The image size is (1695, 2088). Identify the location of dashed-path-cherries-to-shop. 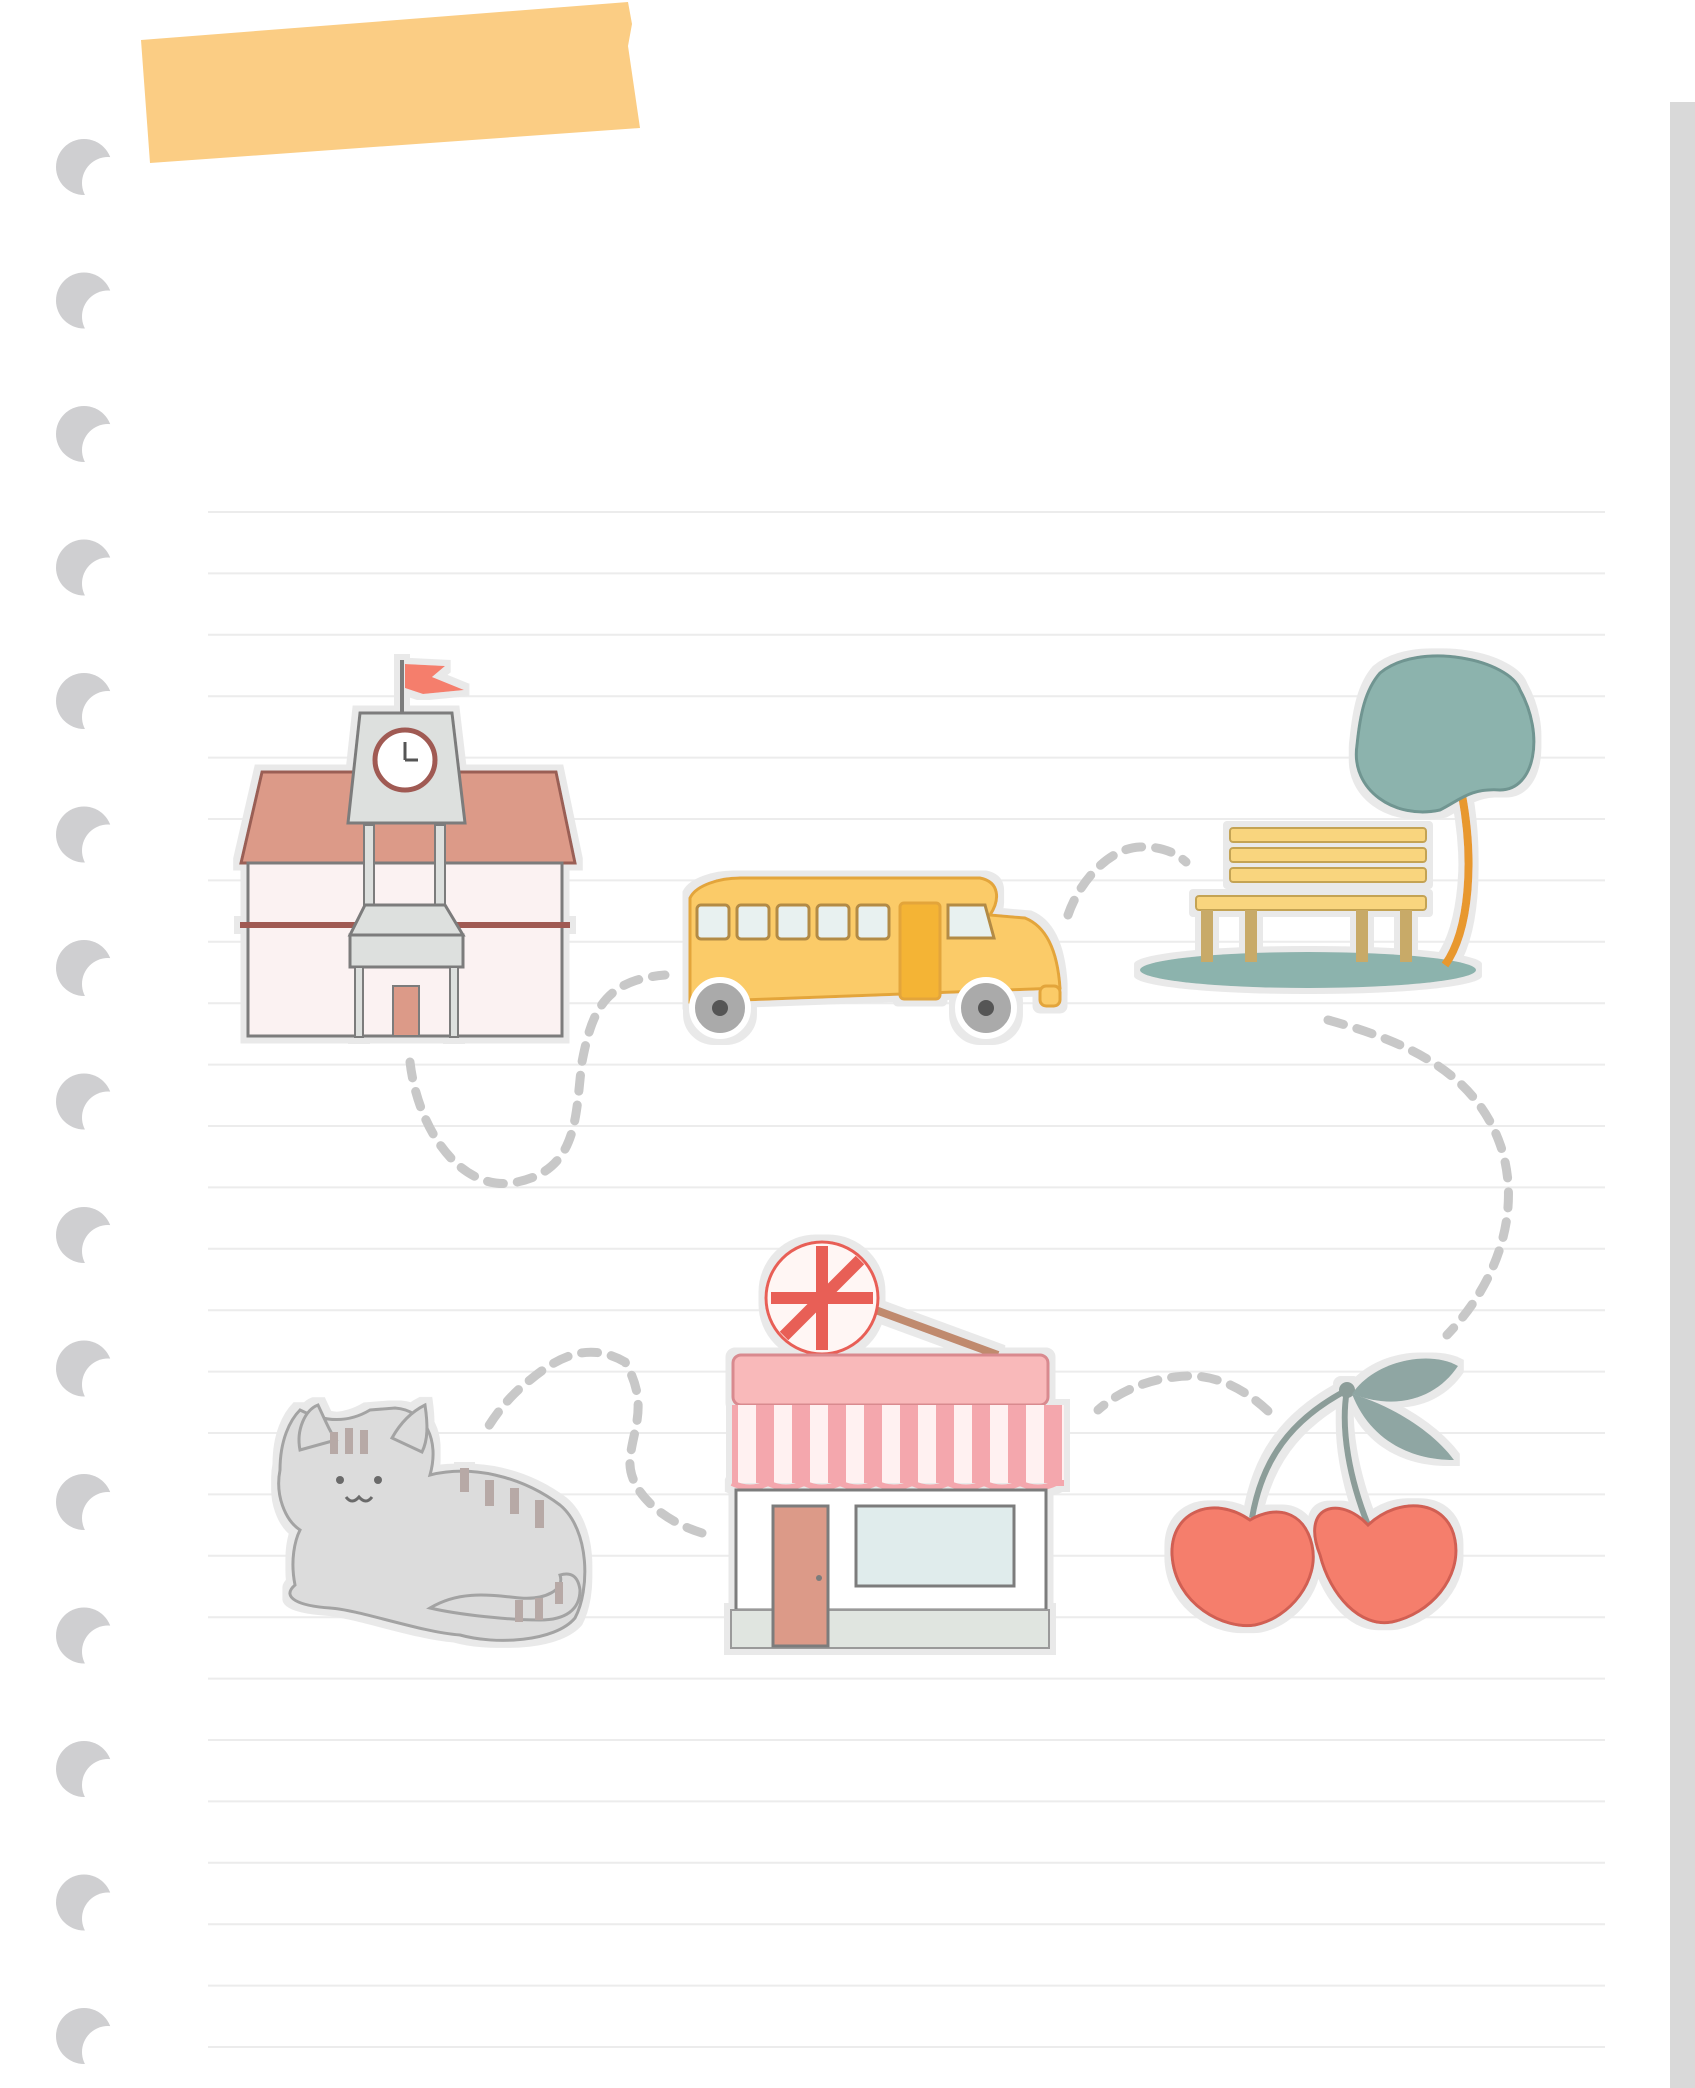
(1183, 1393).